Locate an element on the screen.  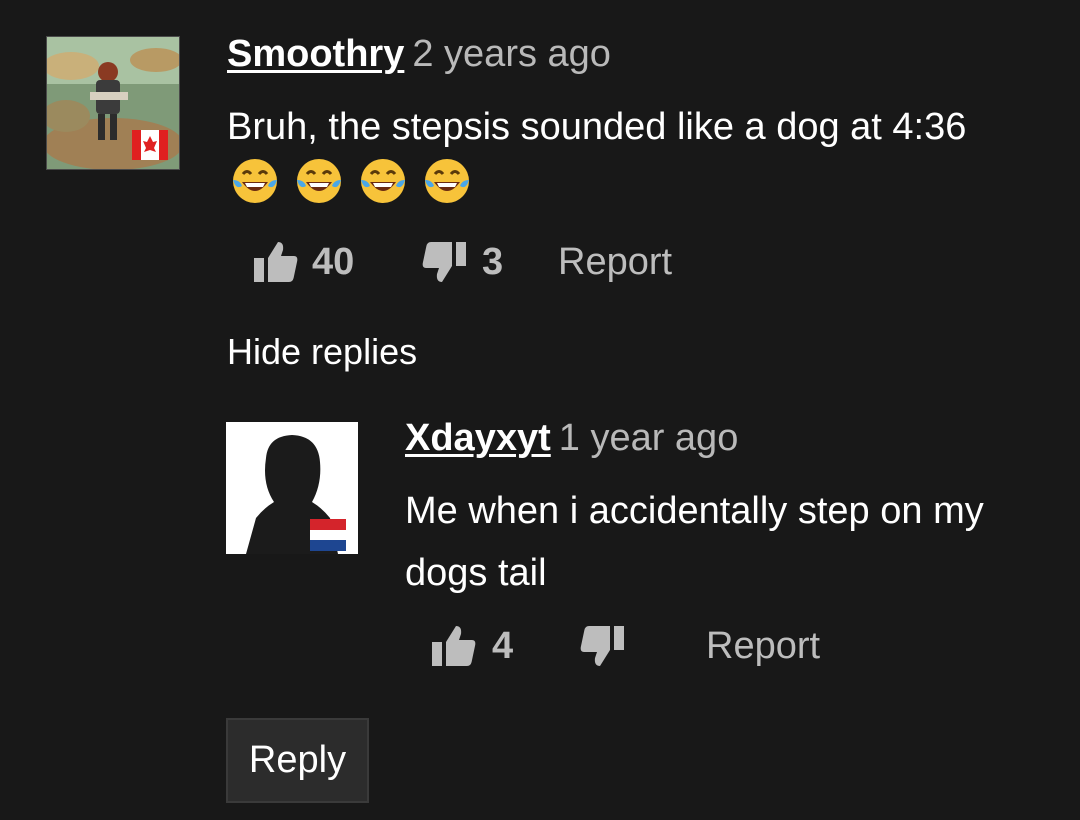
timestamp: 2 years ago is located at coordinates (511, 54).